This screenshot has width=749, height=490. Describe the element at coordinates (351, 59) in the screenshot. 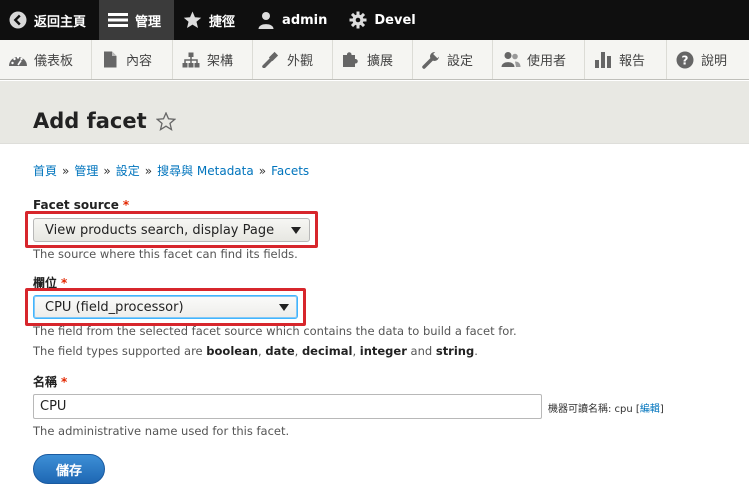

I see `puzzle-icon` at that location.